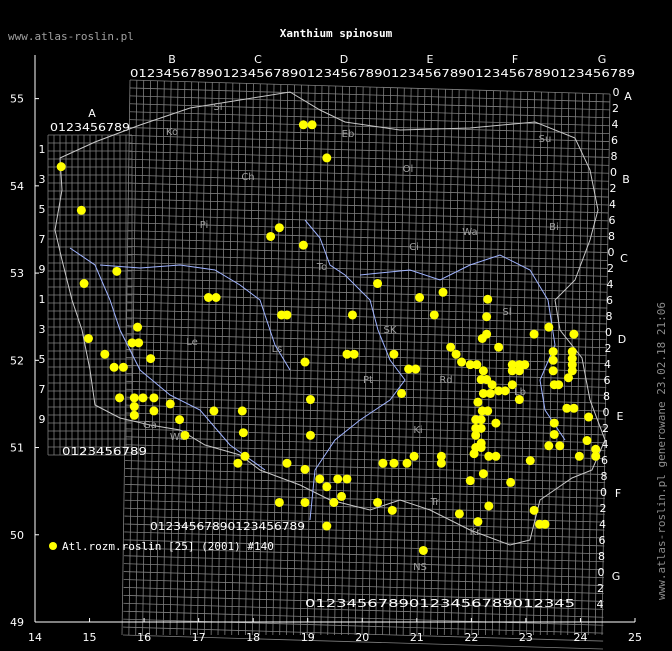 The height and width of the screenshot is (651, 672). Describe the element at coordinates (336, 33) in the screenshot. I see `map-title: Xanthium spinosum` at that location.